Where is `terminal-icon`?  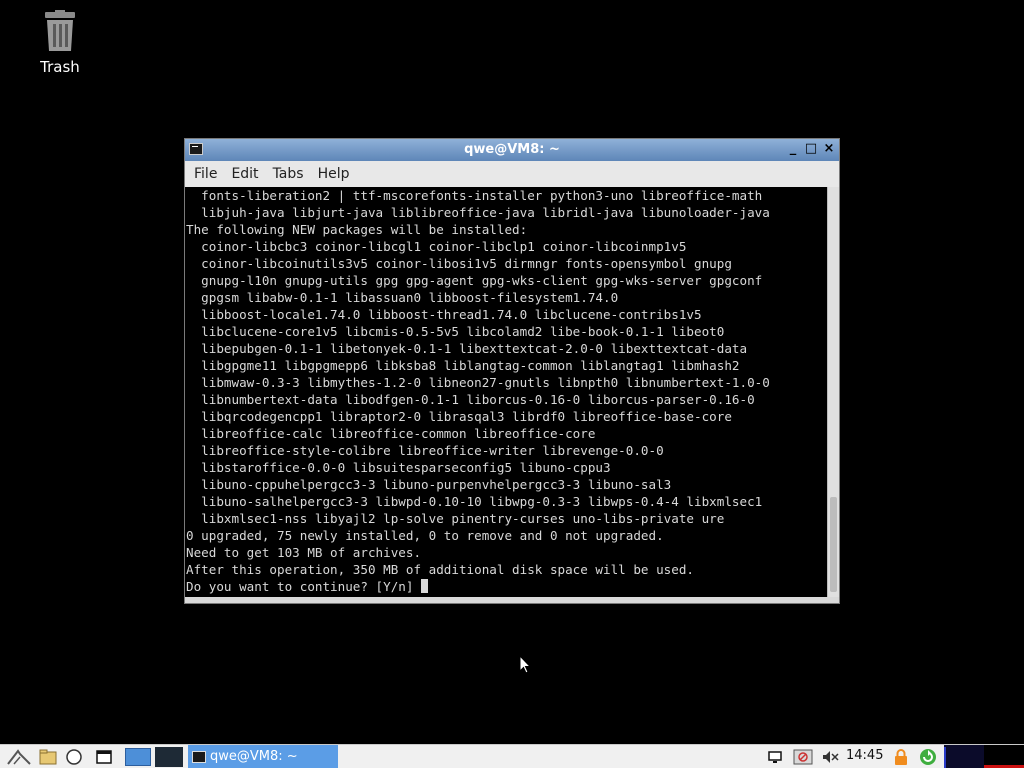
terminal-icon is located at coordinates (199, 756).